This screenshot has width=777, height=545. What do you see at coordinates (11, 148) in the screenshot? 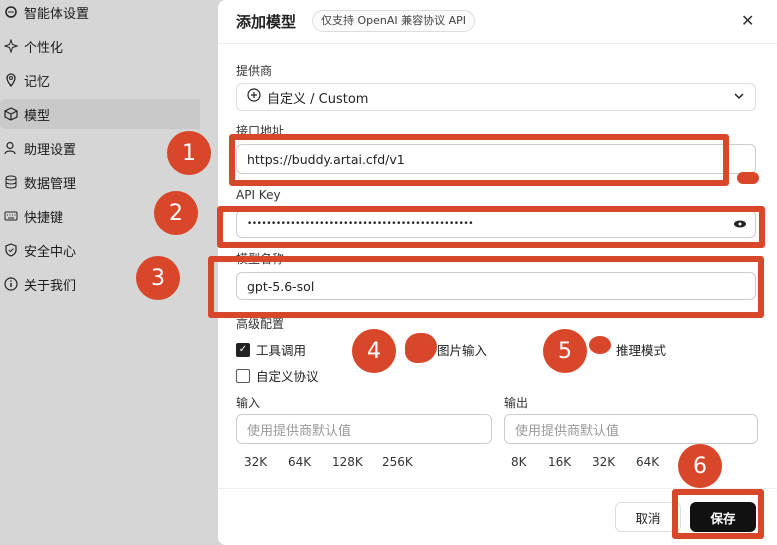
I see `user-icon` at bounding box center [11, 148].